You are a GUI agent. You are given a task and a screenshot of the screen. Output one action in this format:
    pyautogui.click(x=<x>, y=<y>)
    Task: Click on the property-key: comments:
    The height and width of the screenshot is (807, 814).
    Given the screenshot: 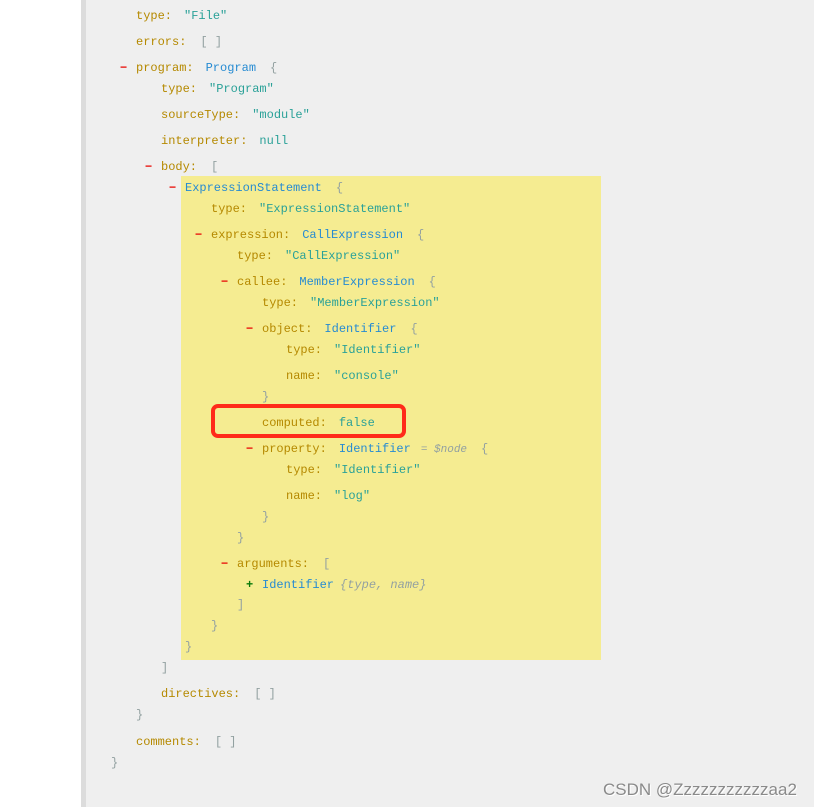 What is the action you would take?
    pyautogui.click(x=168, y=742)
    